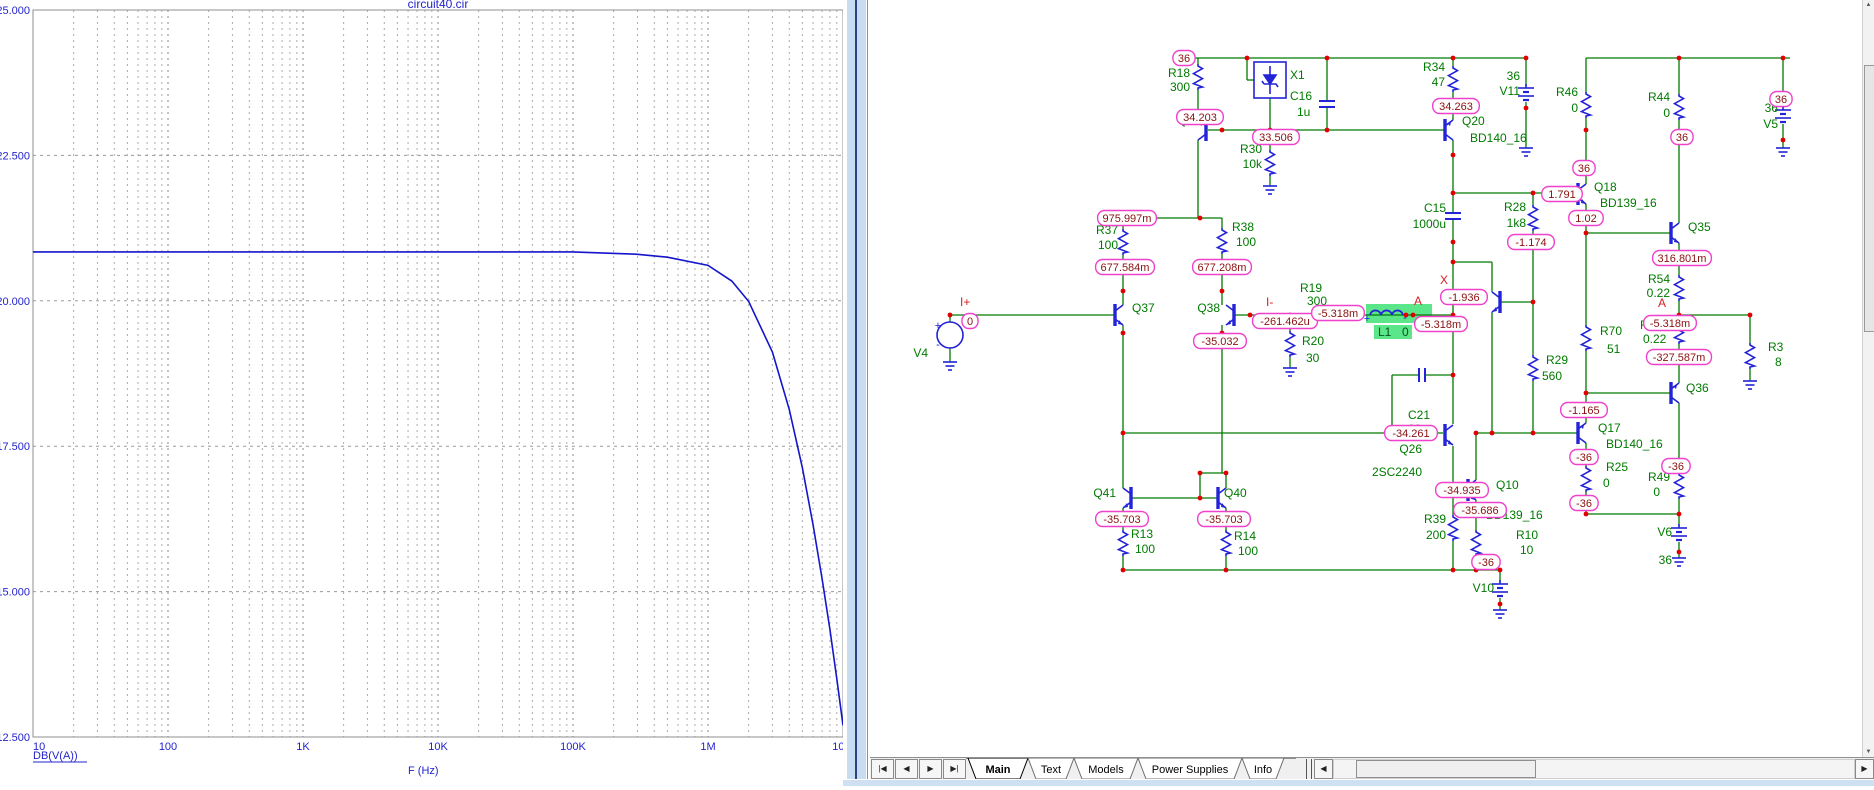  Describe the element at coordinates (1263, 769) in the screenshot. I see `tab-info: Info` at that location.